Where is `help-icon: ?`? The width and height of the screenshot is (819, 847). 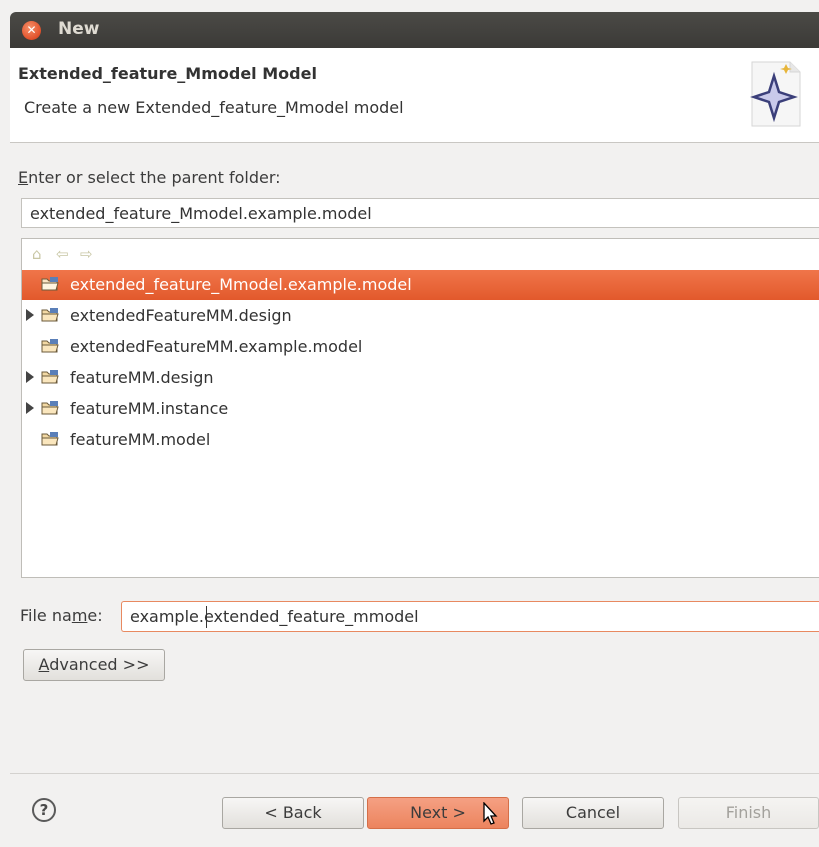
help-icon: ? is located at coordinates (44, 810).